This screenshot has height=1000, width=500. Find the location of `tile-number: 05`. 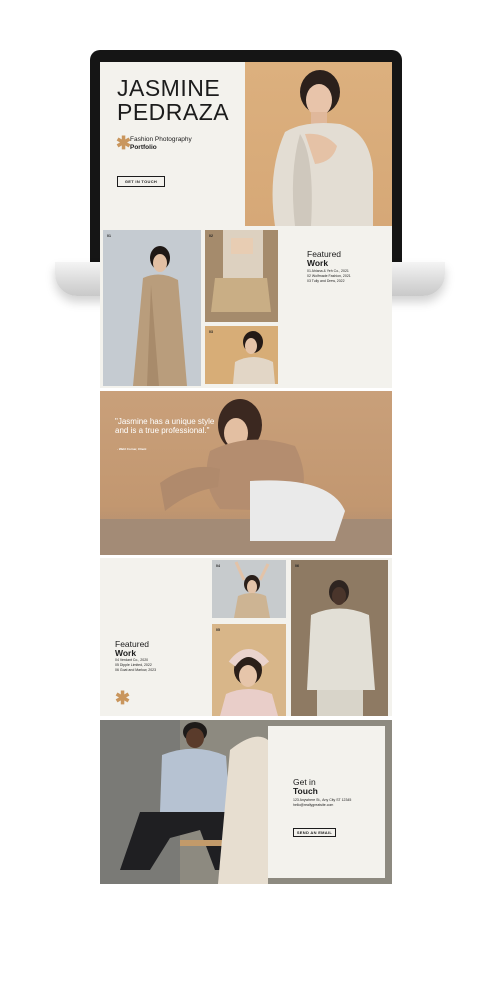

tile-number: 05 is located at coordinates (218, 630).